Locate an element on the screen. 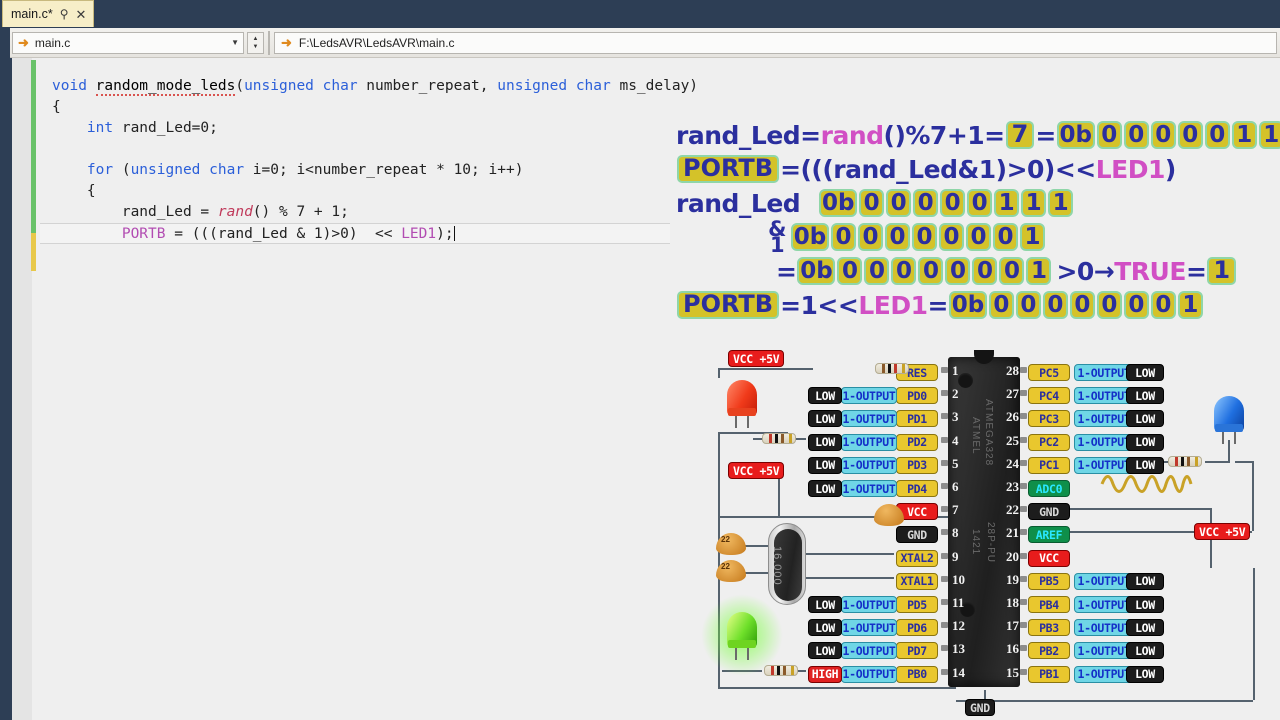 The image size is (1280, 720). editor-tab-strip: main.c* ⚲ ✕ is located at coordinates (47, 14).